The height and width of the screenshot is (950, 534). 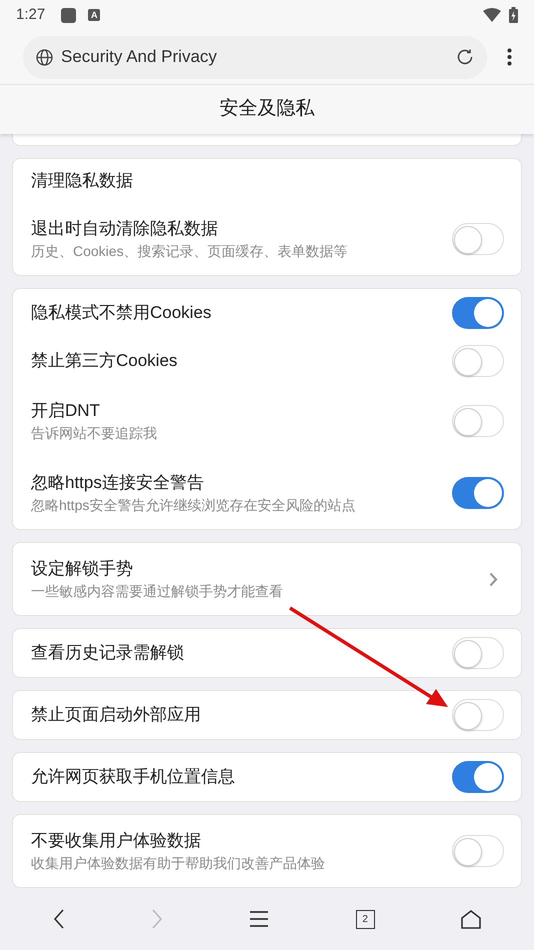 What do you see at coordinates (59, 919) in the screenshot?
I see `back-icon` at bounding box center [59, 919].